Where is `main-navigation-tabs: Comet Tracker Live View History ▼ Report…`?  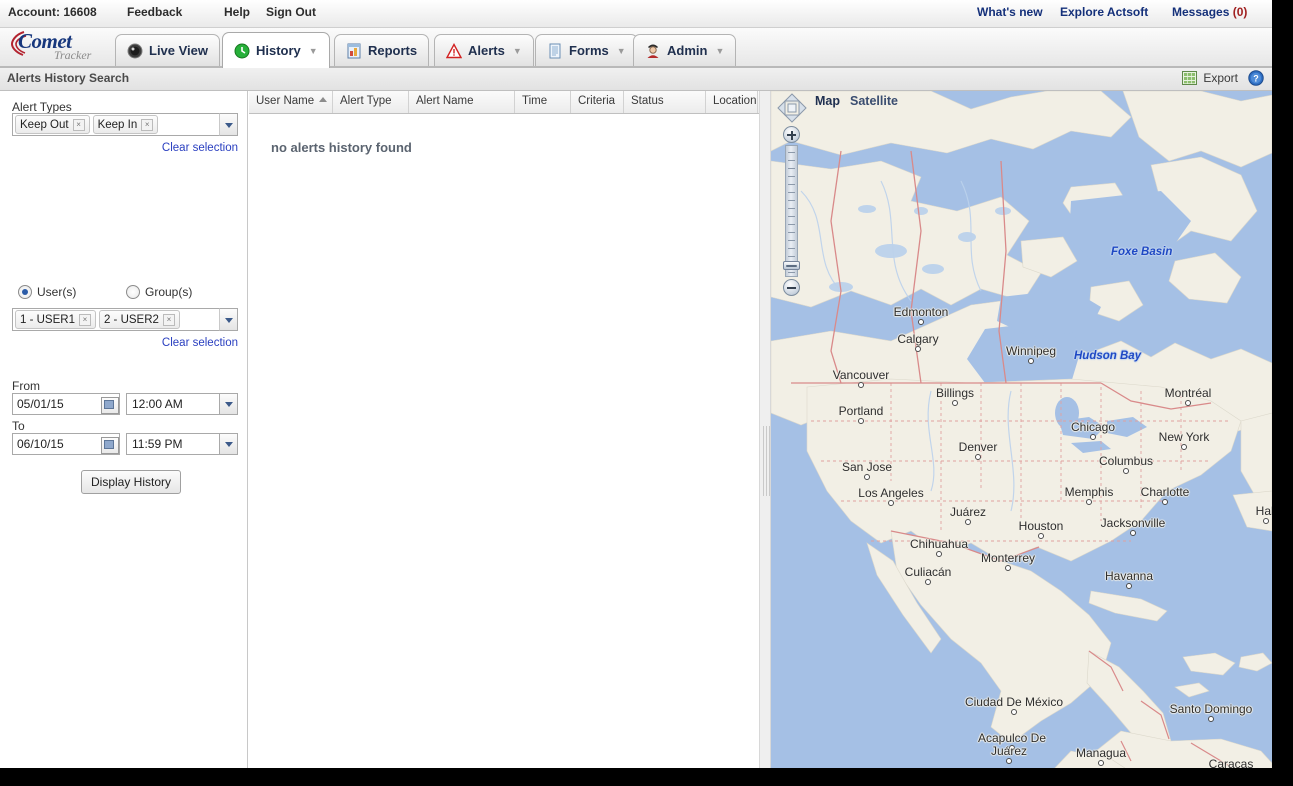 main-navigation-tabs: Comet Tracker Live View History ▼ Report… is located at coordinates (636, 48).